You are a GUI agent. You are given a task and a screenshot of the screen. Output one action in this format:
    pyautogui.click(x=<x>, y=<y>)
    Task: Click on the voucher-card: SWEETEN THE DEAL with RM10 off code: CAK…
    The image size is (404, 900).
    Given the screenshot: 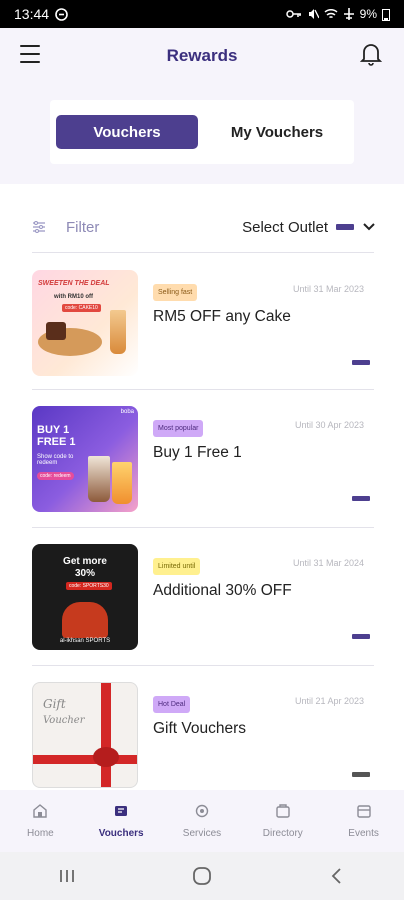 What is the action you would take?
    pyautogui.click(x=203, y=326)
    